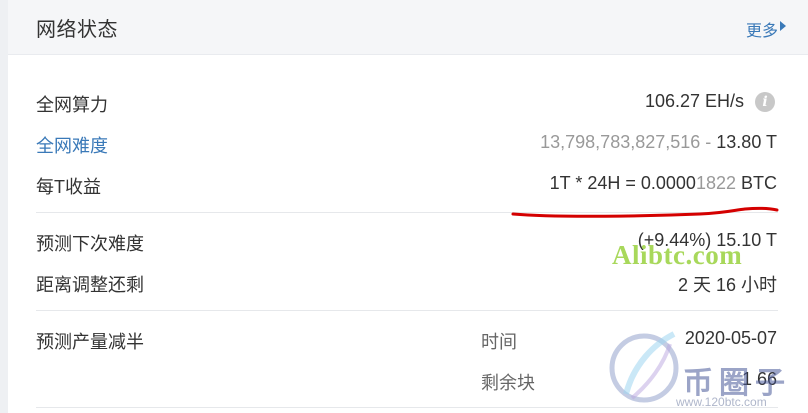  What do you see at coordinates (783, 26) in the screenshot?
I see `chevron-right-icon` at bounding box center [783, 26].